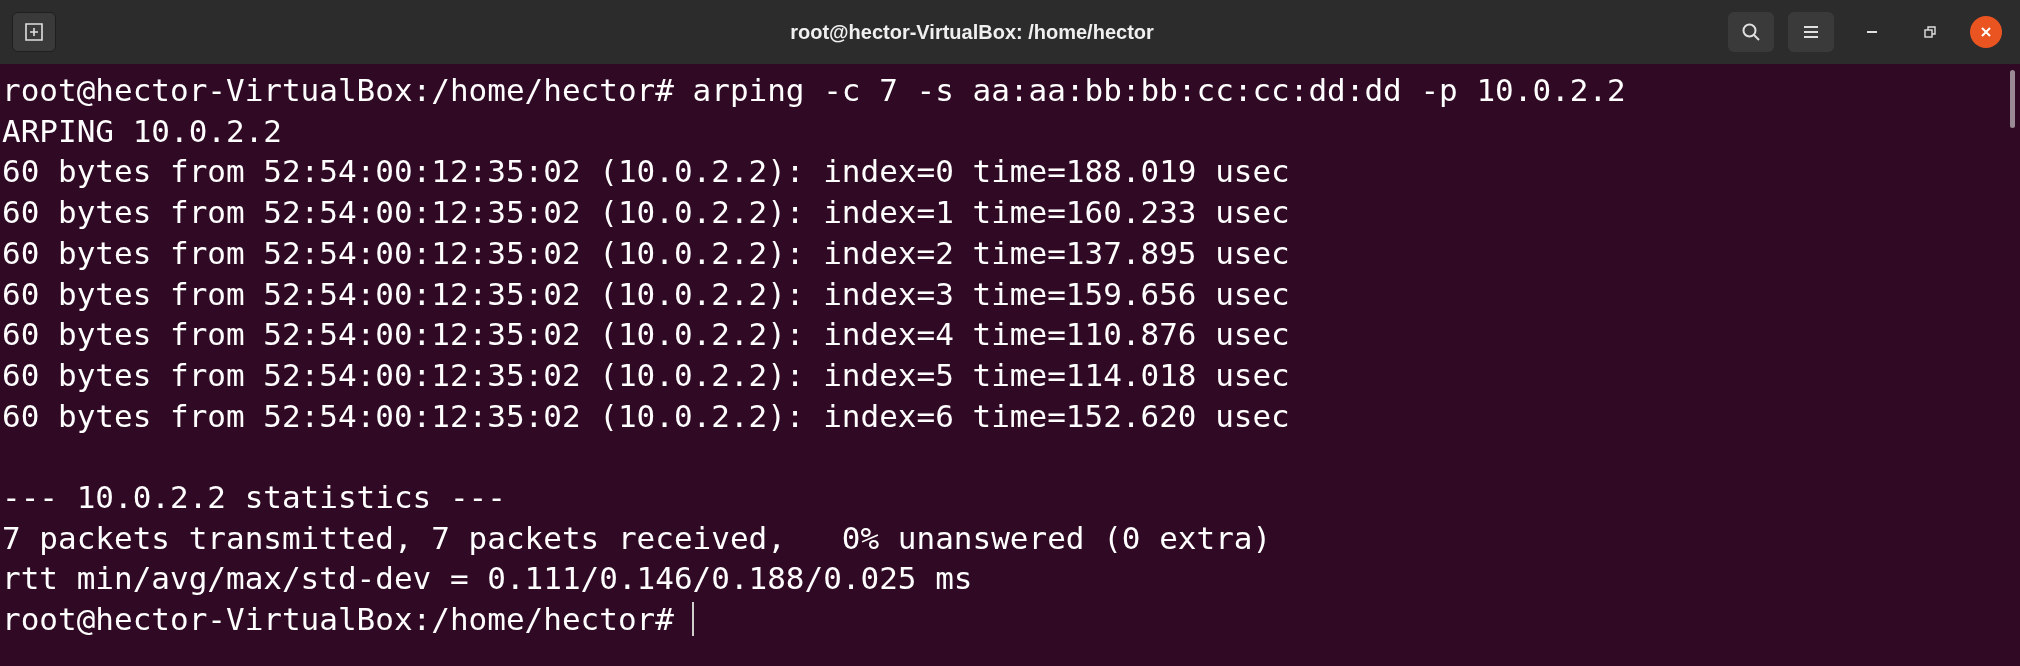 This screenshot has width=2020, height=666. Describe the element at coordinates (338, 620) in the screenshot. I see `shell-prompt: root@hector-VirtualBox:/home/hector#` at that location.